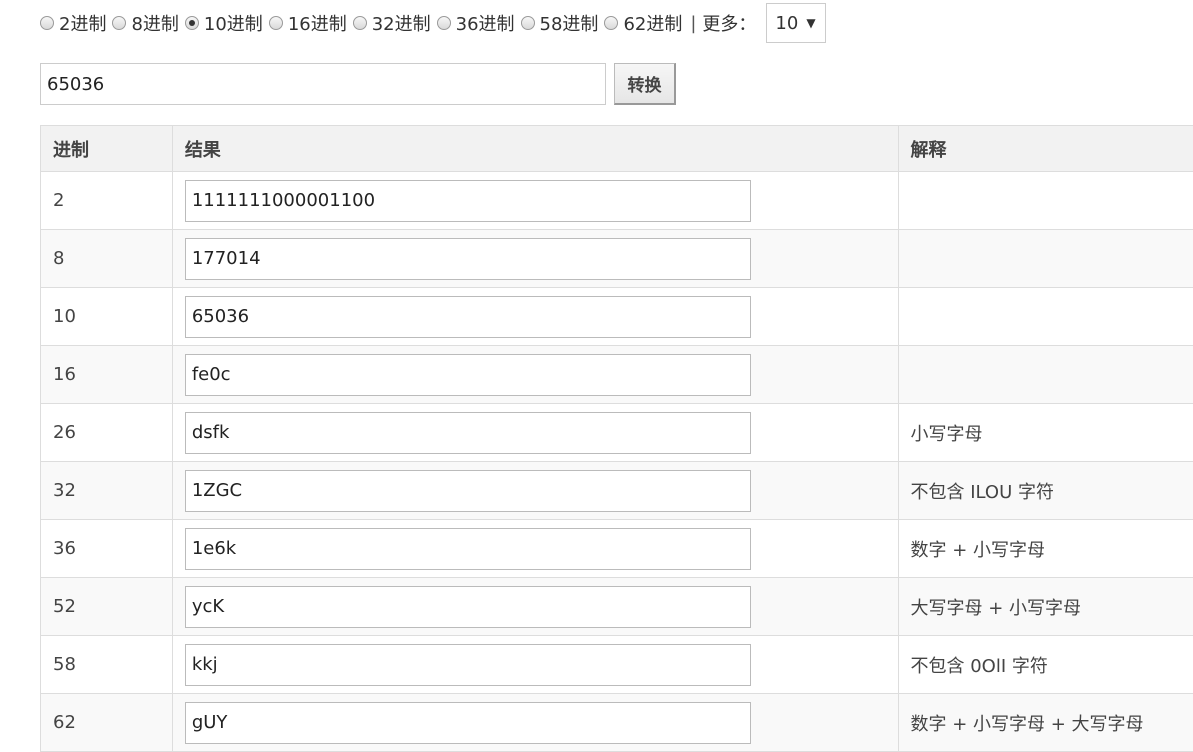  Describe the element at coordinates (107, 665) in the screenshot. I see `row-base: 58` at that location.